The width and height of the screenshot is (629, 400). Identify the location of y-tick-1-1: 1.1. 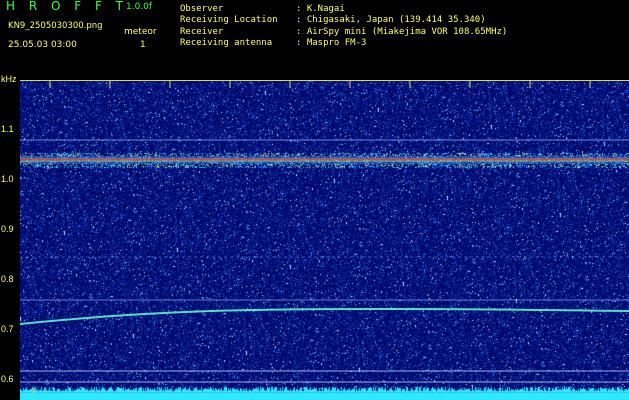
(7, 129).